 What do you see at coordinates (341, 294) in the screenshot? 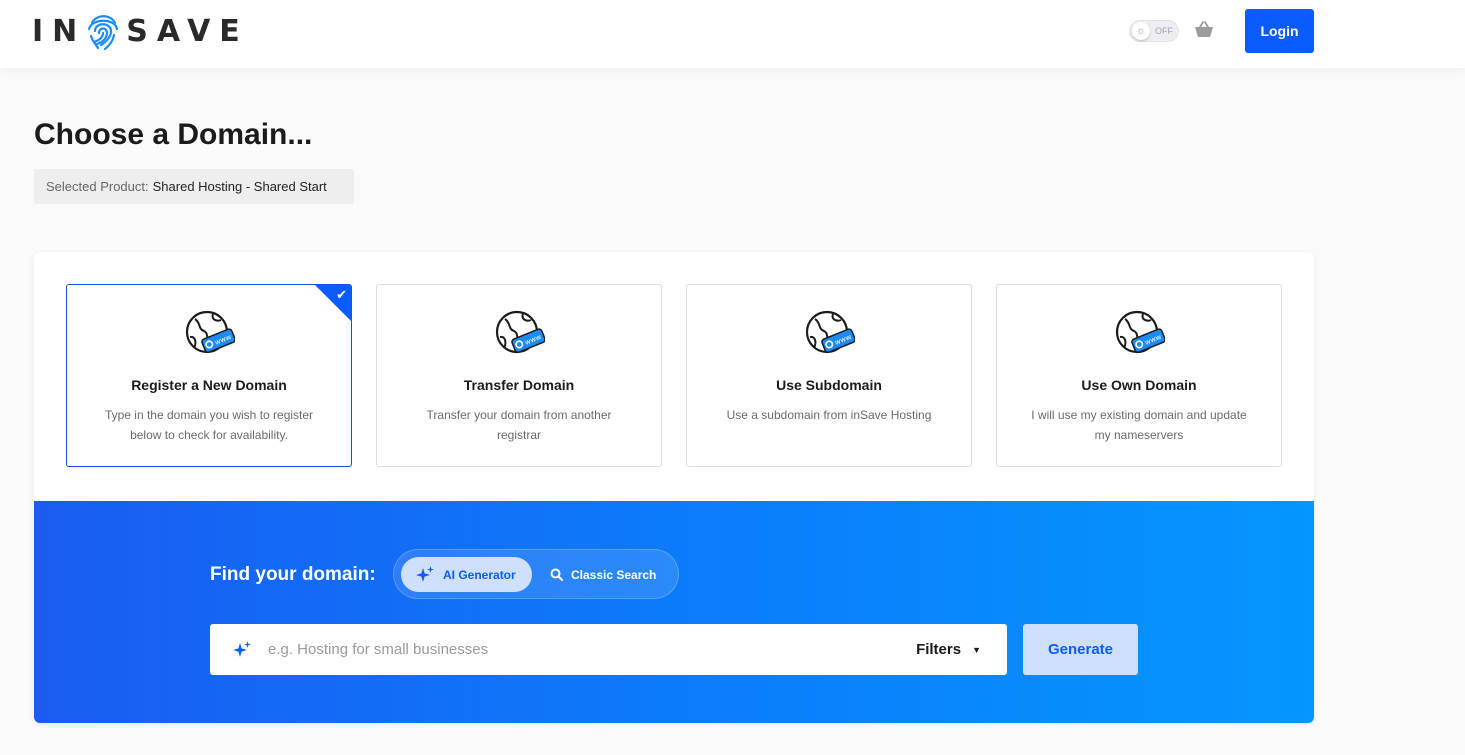
I see `checkmark-icon: ✔` at bounding box center [341, 294].